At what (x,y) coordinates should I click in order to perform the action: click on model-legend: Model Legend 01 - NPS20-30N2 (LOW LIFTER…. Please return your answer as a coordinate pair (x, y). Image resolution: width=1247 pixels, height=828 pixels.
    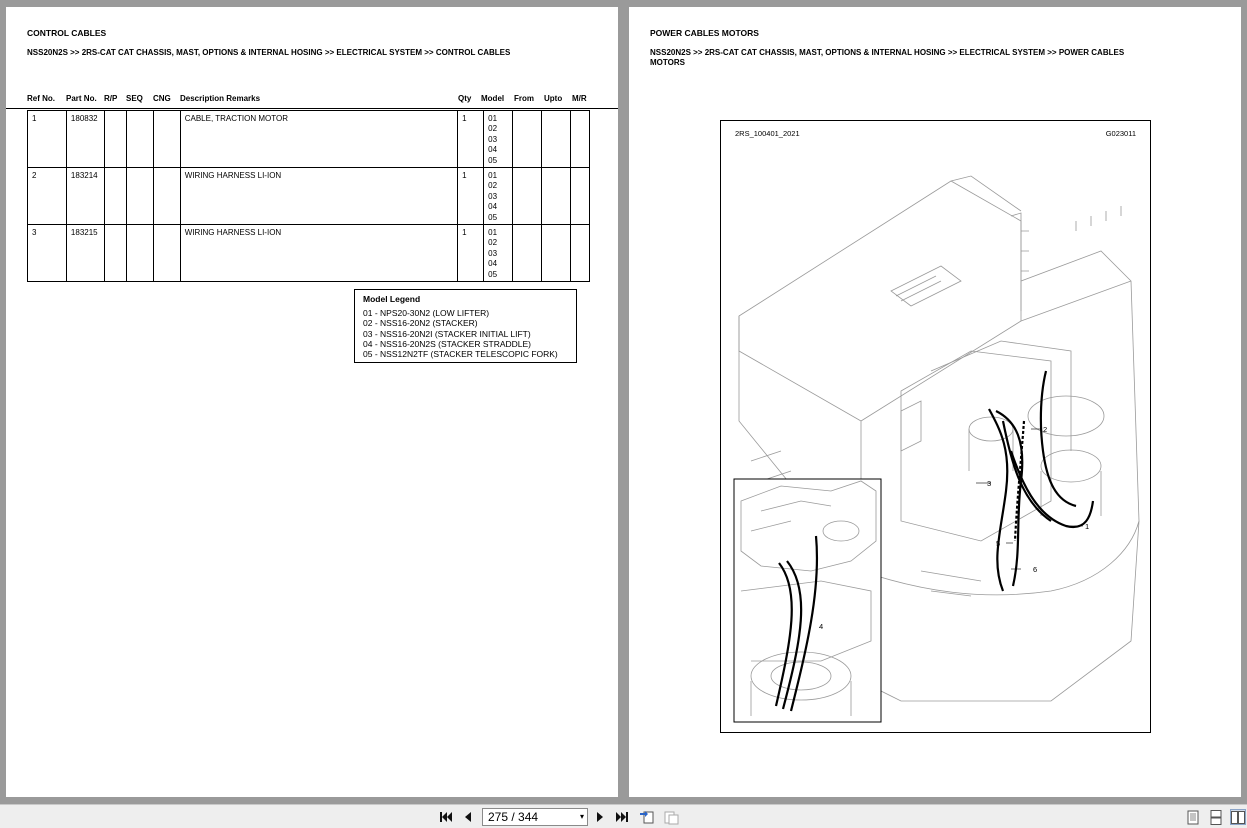
    Looking at the image, I should click on (465, 326).